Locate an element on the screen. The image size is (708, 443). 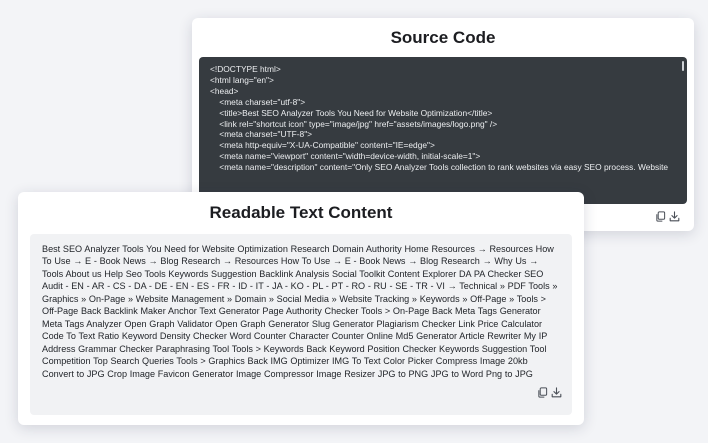
code-line: <meta charset="utf-8"> is located at coordinates (258, 101).